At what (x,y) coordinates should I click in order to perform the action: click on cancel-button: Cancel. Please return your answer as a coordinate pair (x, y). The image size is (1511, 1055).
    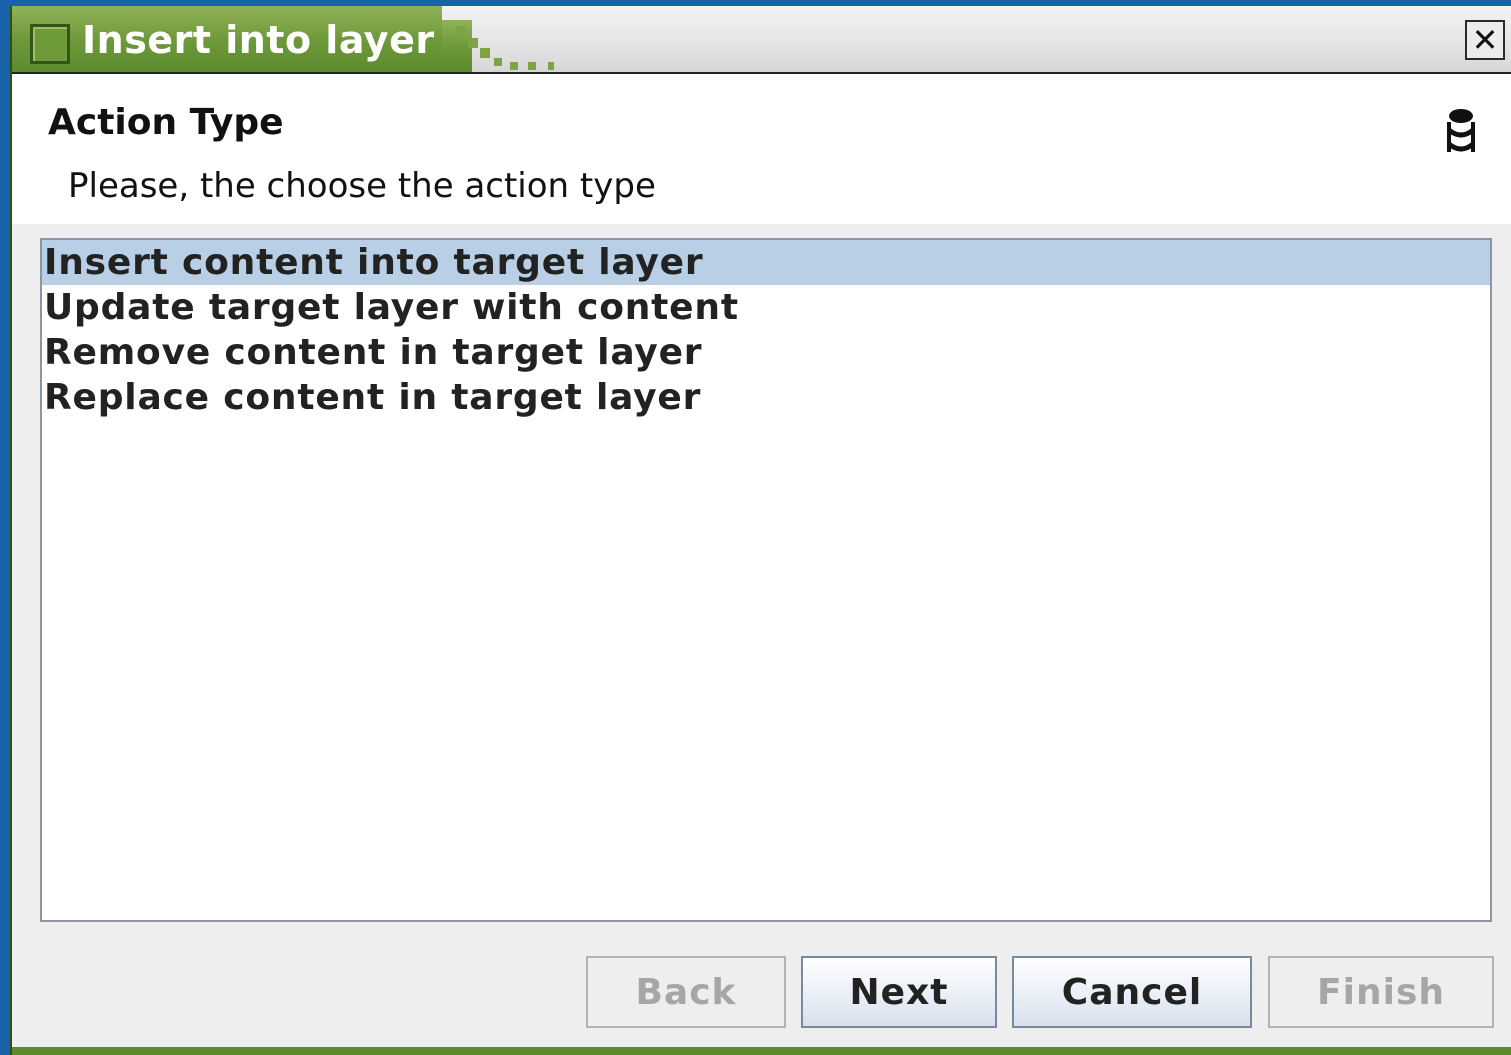
    Looking at the image, I should click on (1132, 992).